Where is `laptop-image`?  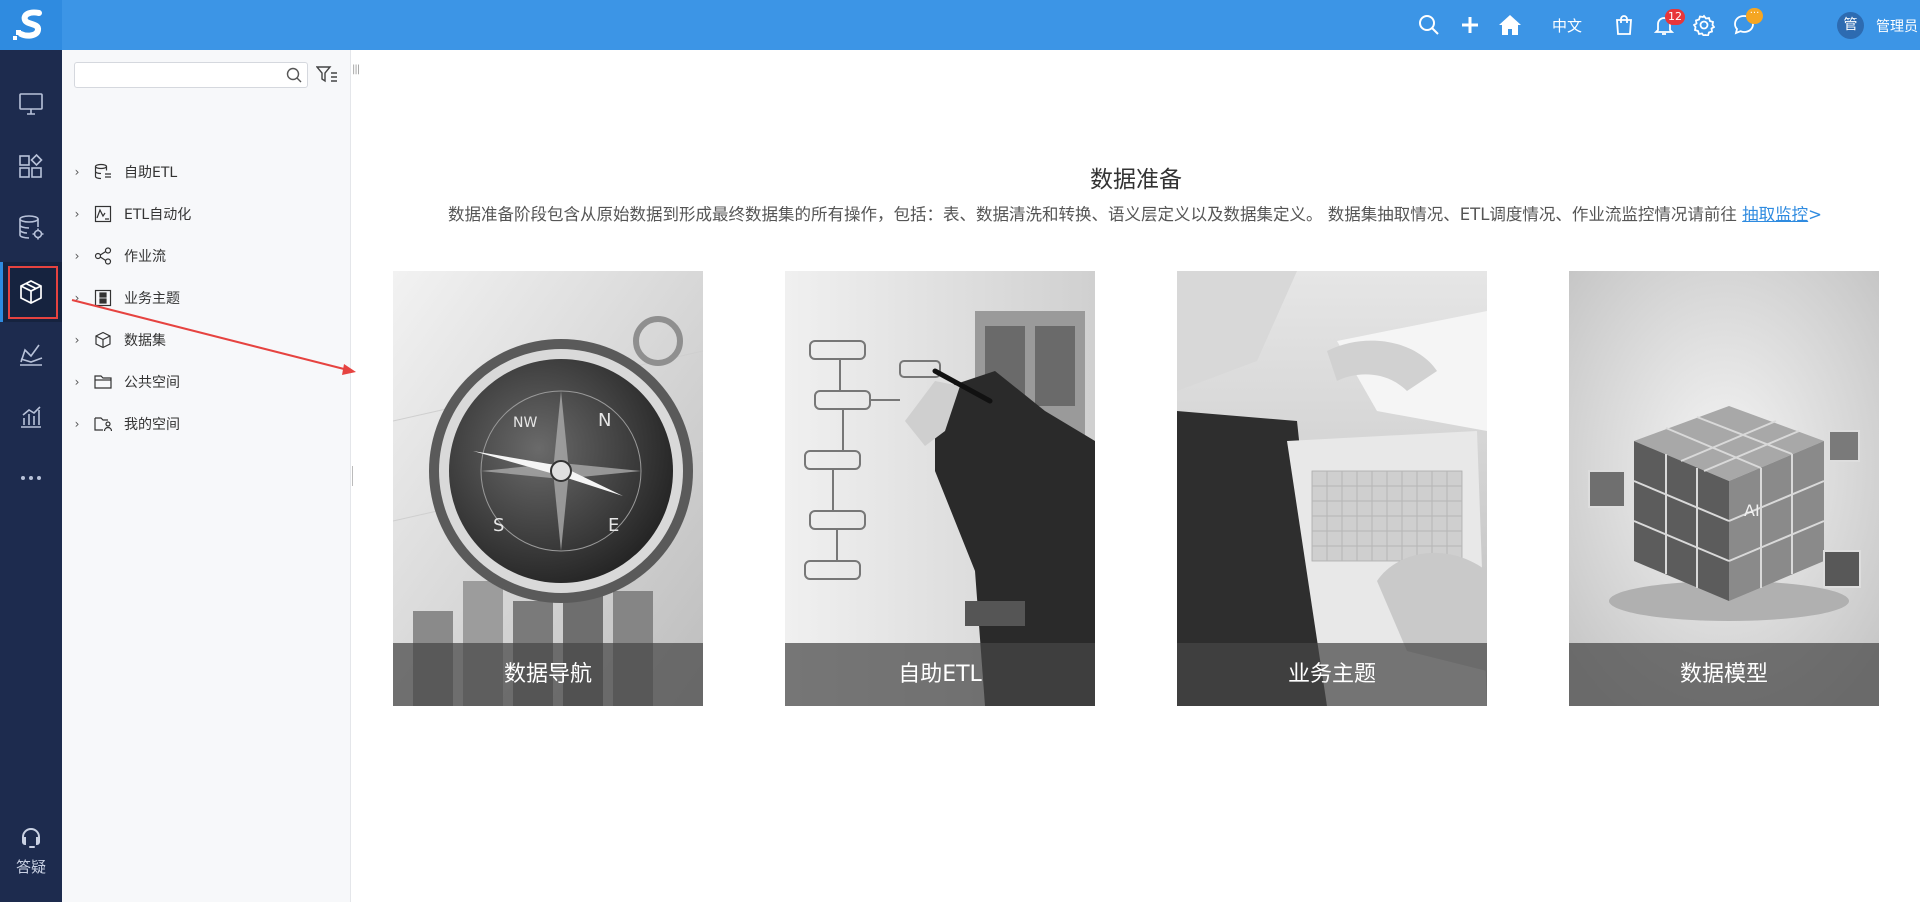 laptop-image is located at coordinates (1332, 488).